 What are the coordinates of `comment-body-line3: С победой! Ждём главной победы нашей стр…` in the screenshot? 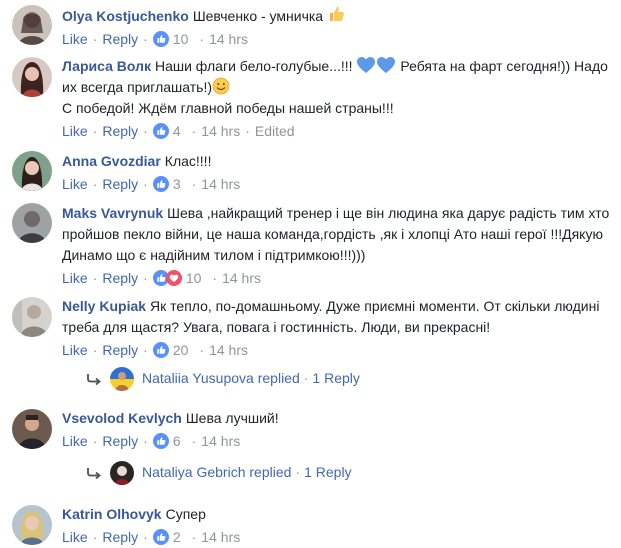 It's located at (228, 108).